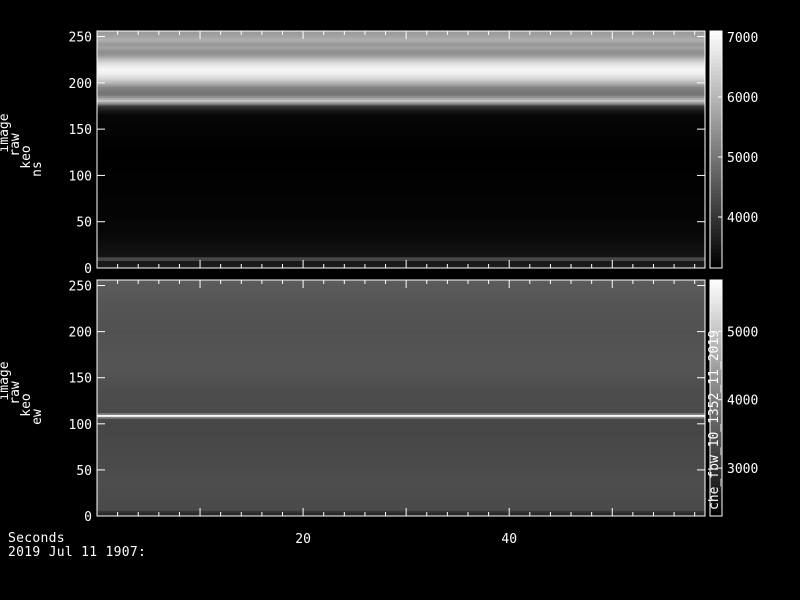 This screenshot has width=800, height=600. Describe the element at coordinates (37, 417) in the screenshot. I see `y-axis-label-line: ew` at that location.